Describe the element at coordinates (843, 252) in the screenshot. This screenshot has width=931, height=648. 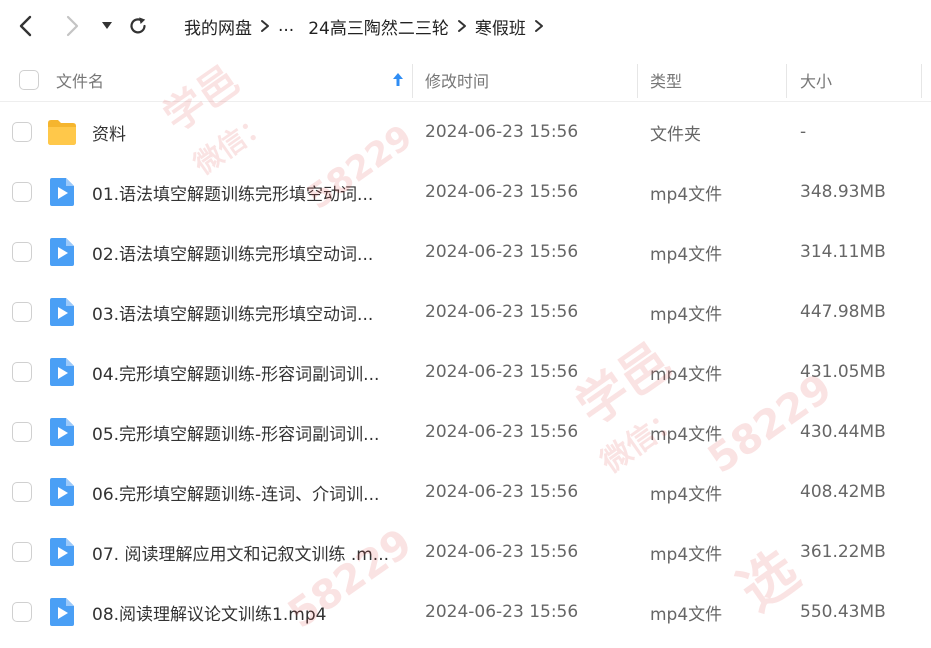
I see `file-size: 314.11MB` at that location.